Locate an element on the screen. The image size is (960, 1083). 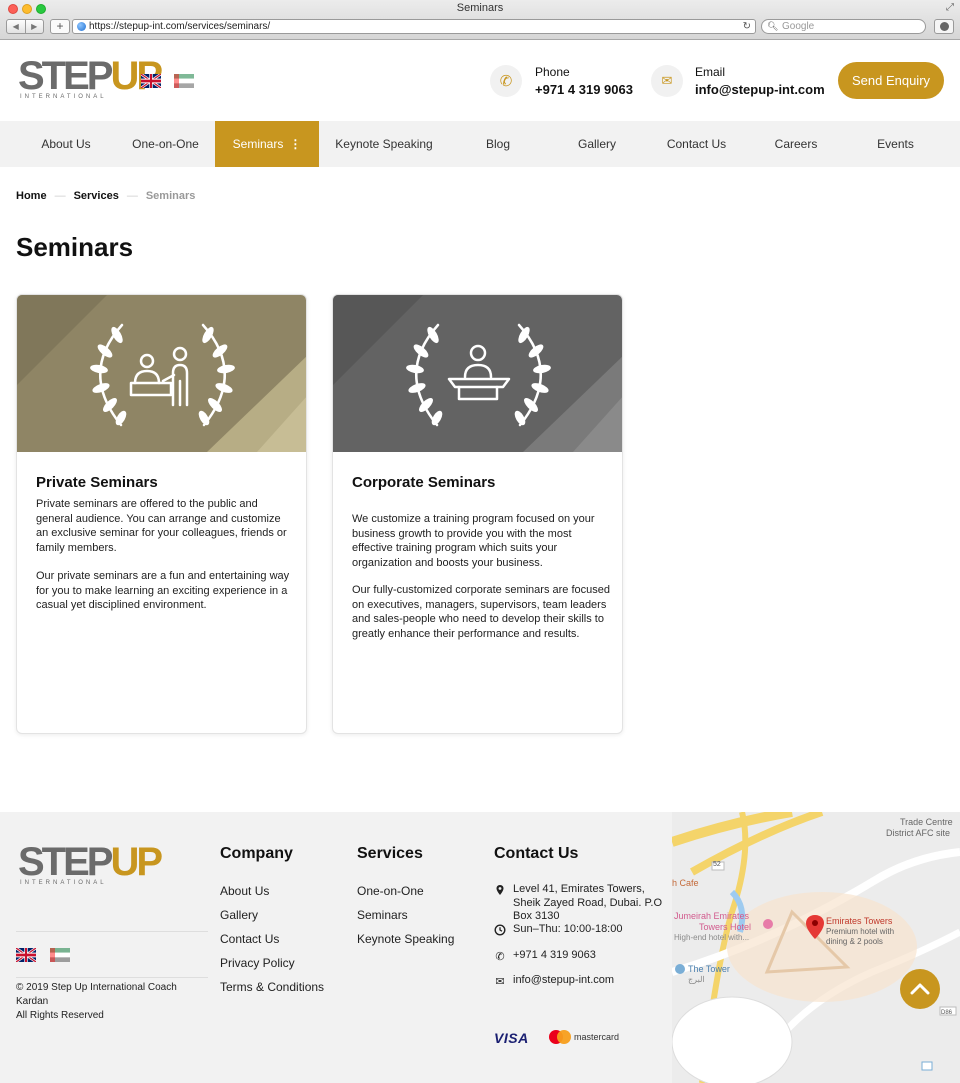
window-title: Seminars is located at coordinates (480, 8).